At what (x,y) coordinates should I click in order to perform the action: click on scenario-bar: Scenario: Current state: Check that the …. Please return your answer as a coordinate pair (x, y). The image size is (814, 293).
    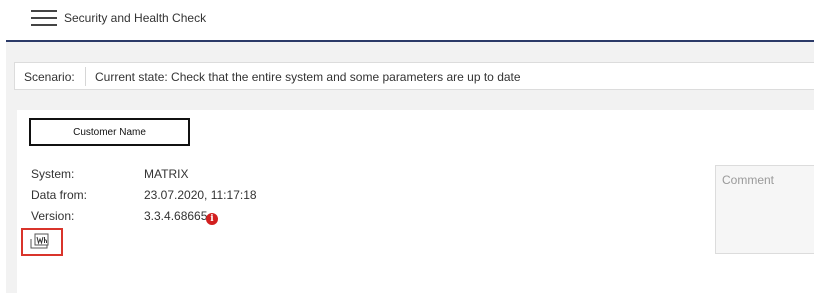
    Looking at the image, I should click on (414, 76).